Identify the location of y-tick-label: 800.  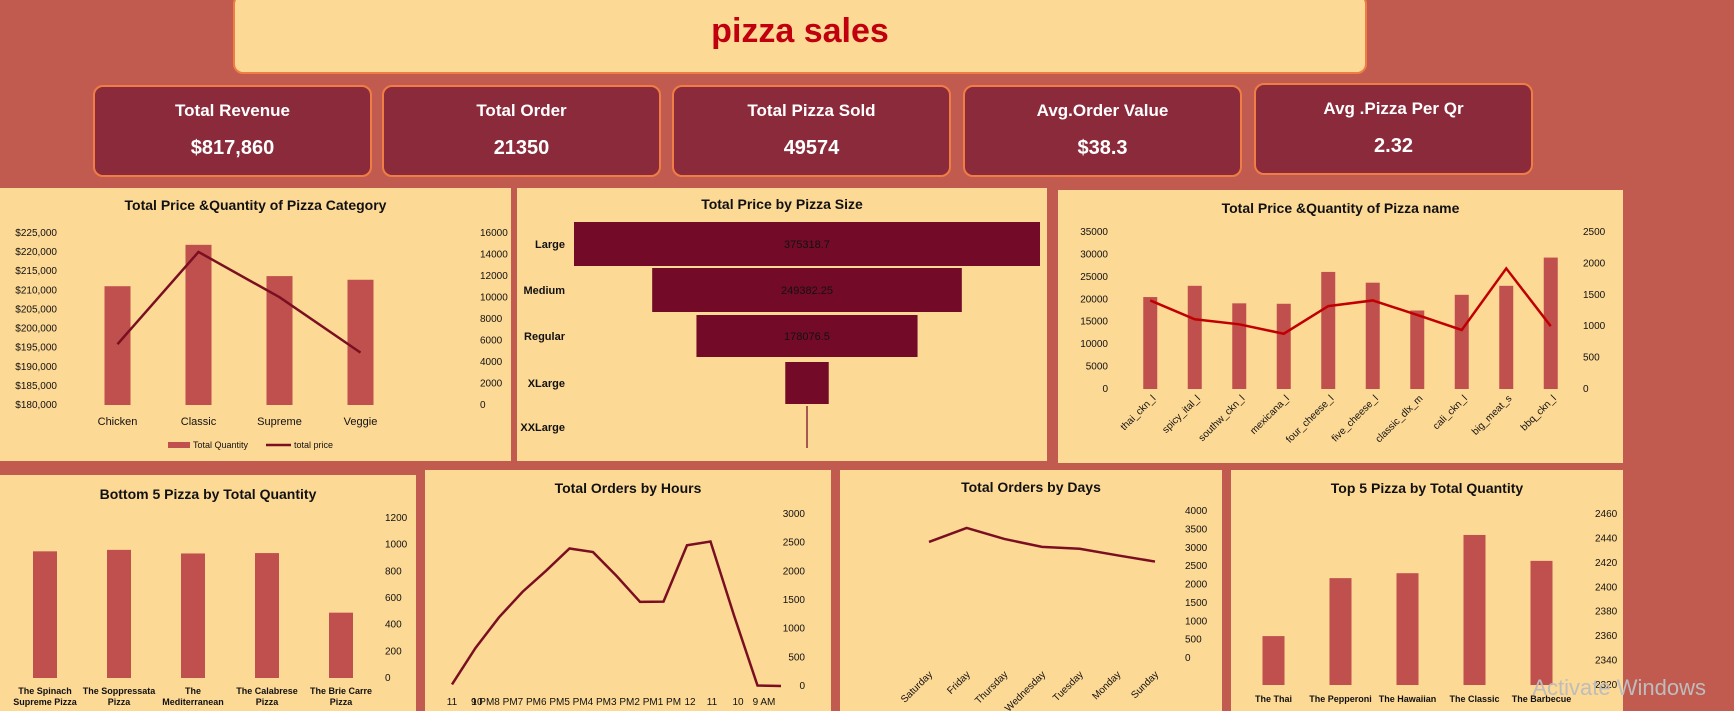
(393, 571).